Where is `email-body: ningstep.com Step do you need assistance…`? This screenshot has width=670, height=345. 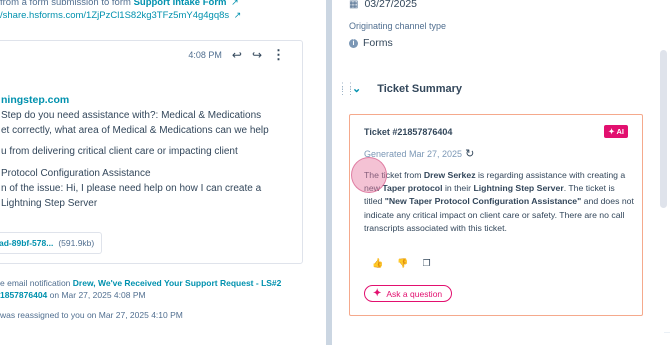 email-body: ningstep.com Step do you need assistance… is located at coordinates (135, 152).